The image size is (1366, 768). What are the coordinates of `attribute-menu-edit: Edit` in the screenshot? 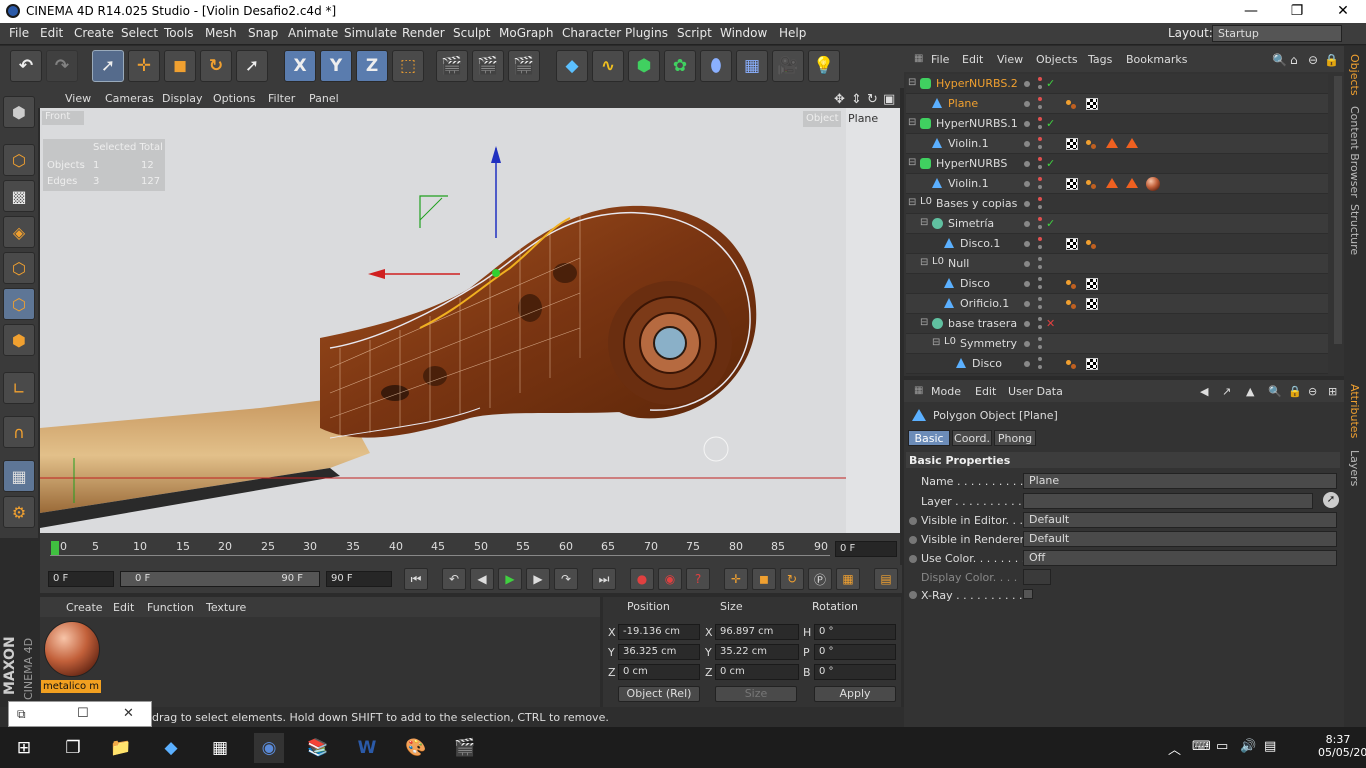 It's located at (985, 391).